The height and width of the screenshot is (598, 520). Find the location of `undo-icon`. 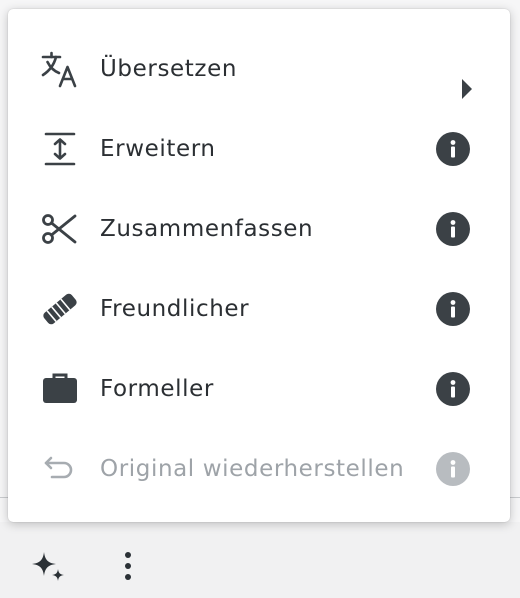

undo-icon is located at coordinates (60, 469).